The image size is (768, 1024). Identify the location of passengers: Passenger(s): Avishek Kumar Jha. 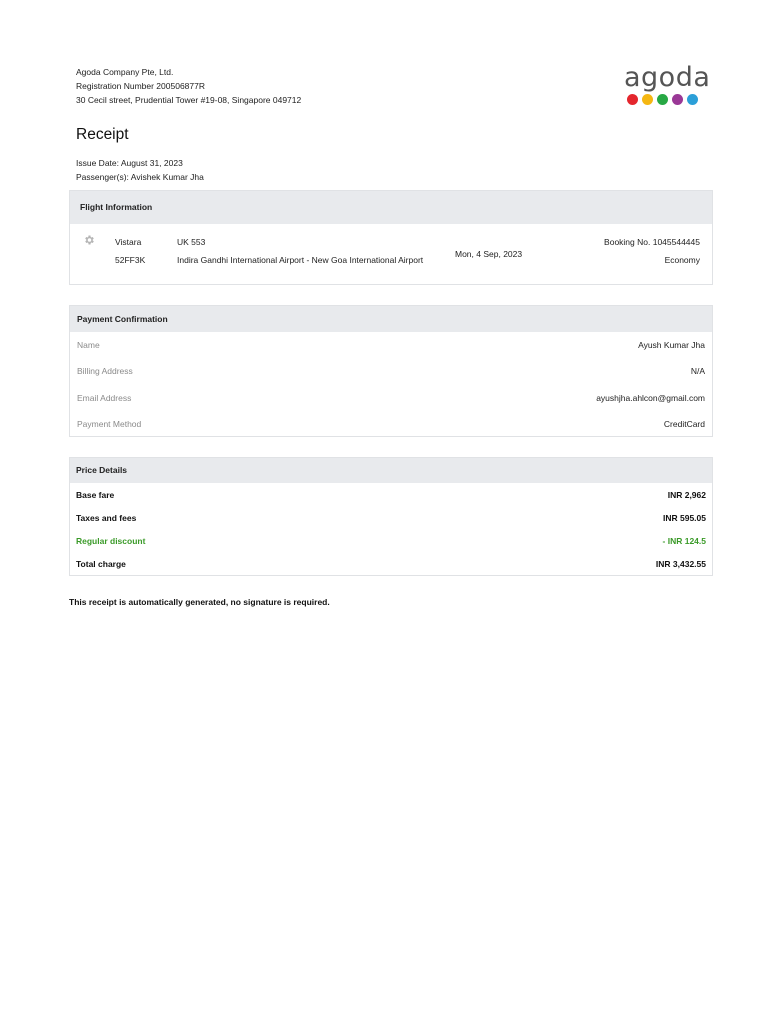
(140, 176).